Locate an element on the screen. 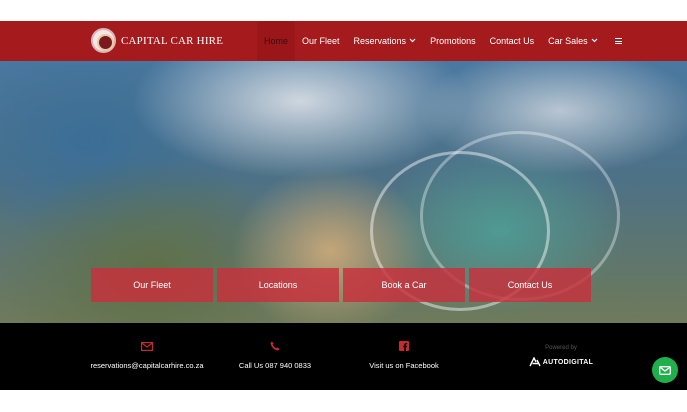  footer-facebook-text: Visit us on Facebook is located at coordinates (404, 365).